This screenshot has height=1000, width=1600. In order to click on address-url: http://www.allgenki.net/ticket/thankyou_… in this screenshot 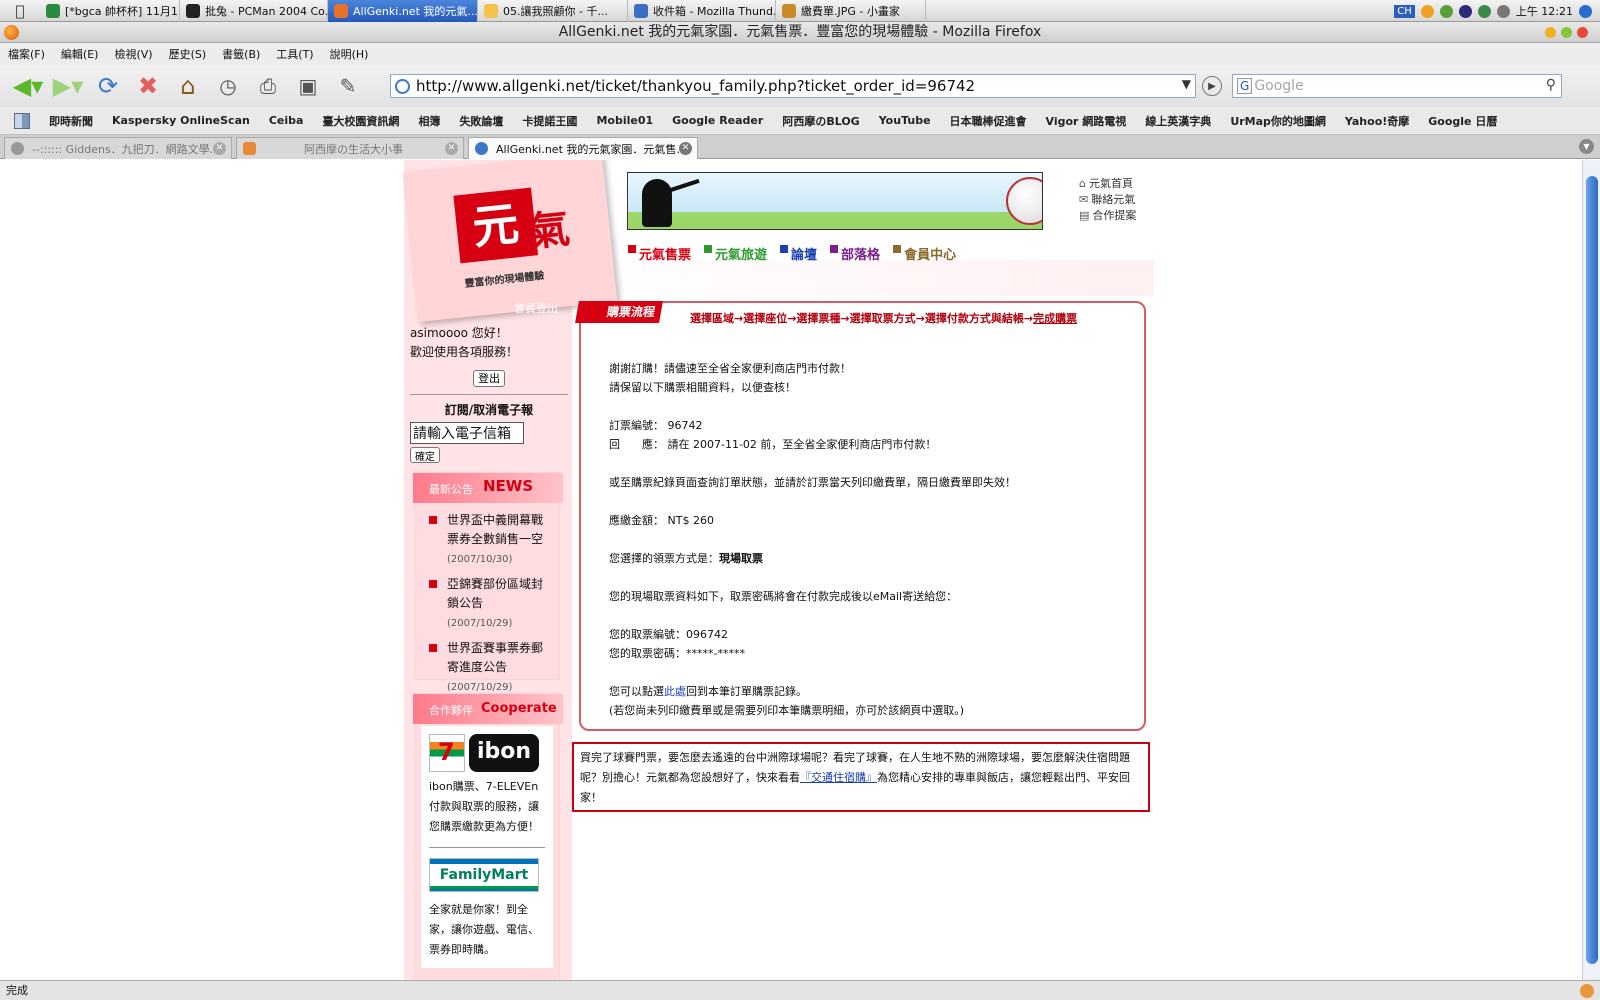, I will do `click(695, 86)`.